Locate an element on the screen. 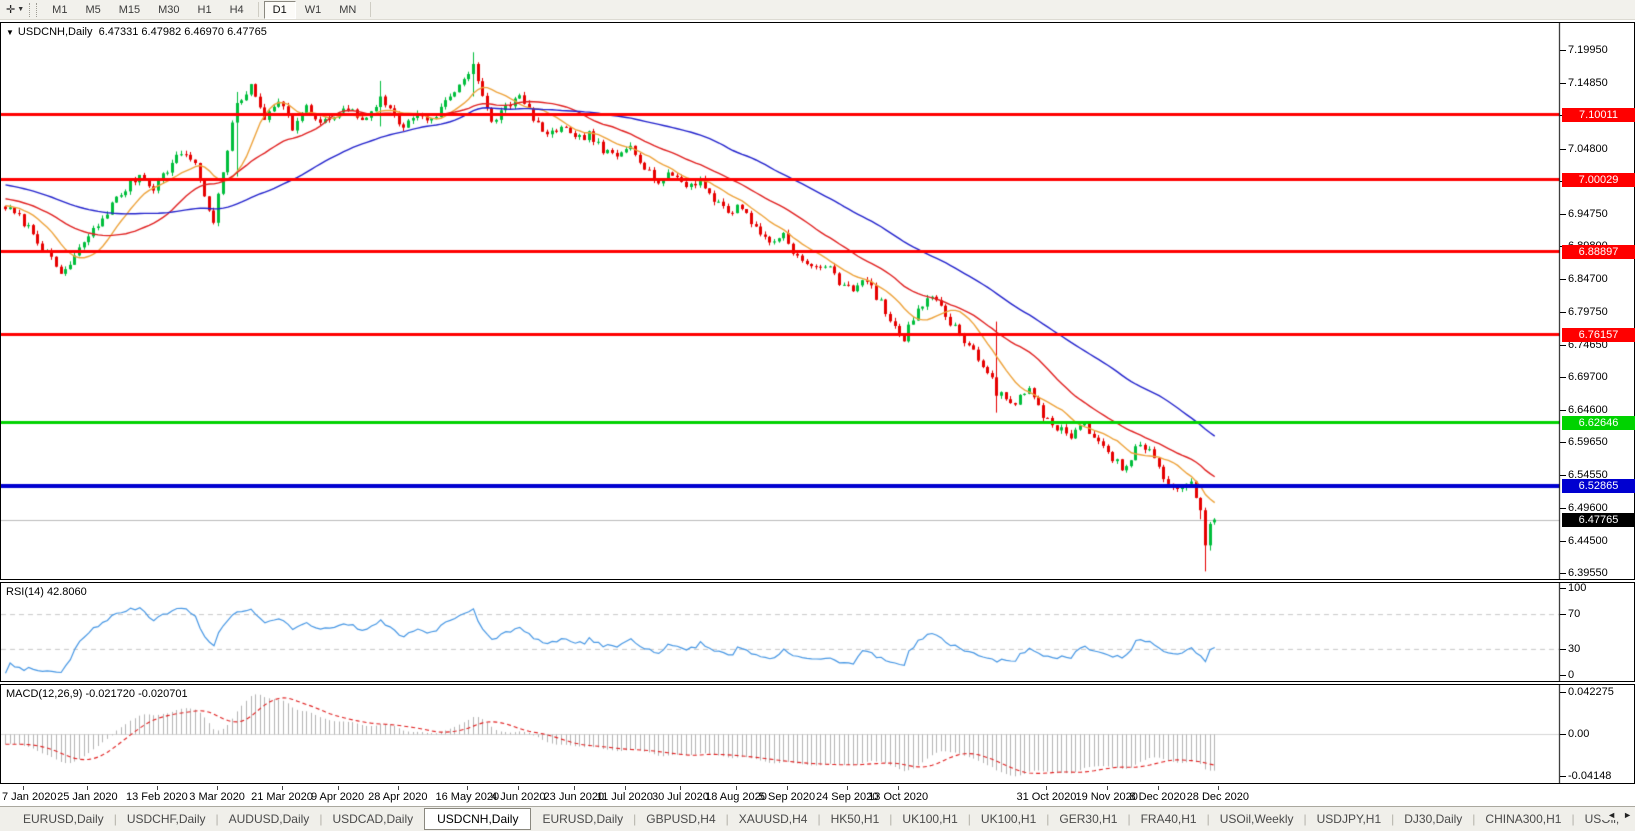 Image resolution: width=1635 pixels, height=831 pixels. timeframe-button-m1: M1 is located at coordinates (59, 10).